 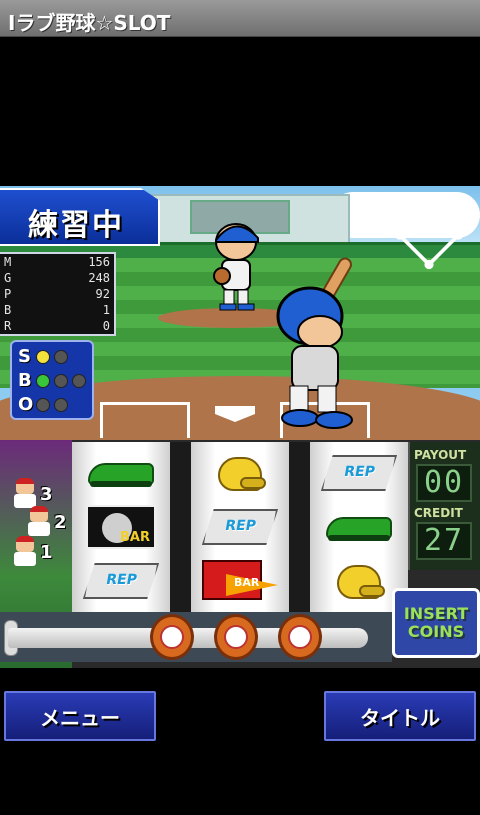 What do you see at coordinates (240, 18) in the screenshot?
I see `app-title-bar: Iラブ野球☆SLOT` at bounding box center [240, 18].